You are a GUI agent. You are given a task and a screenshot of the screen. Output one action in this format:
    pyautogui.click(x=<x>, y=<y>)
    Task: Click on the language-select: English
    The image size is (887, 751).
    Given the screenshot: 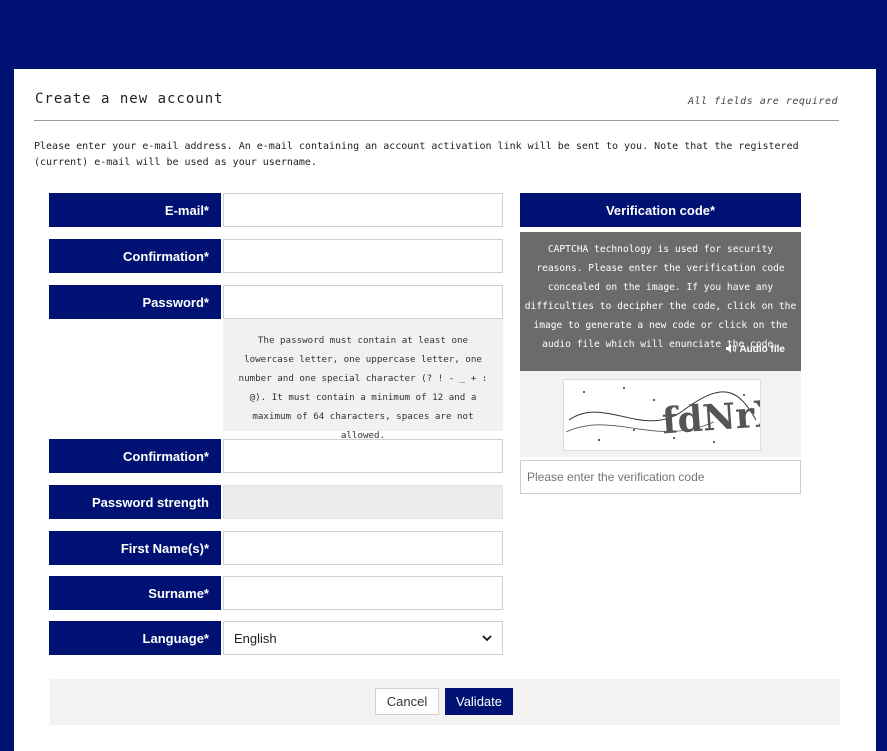 What is the action you would take?
    pyautogui.click(x=363, y=638)
    